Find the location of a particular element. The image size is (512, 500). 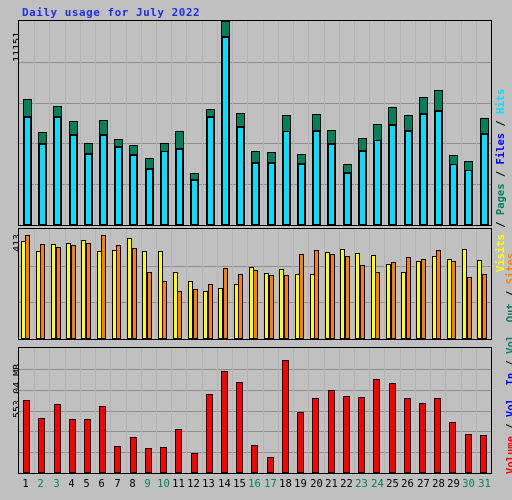

x-axis-day-label: 21 is located at coordinates (331, 484).